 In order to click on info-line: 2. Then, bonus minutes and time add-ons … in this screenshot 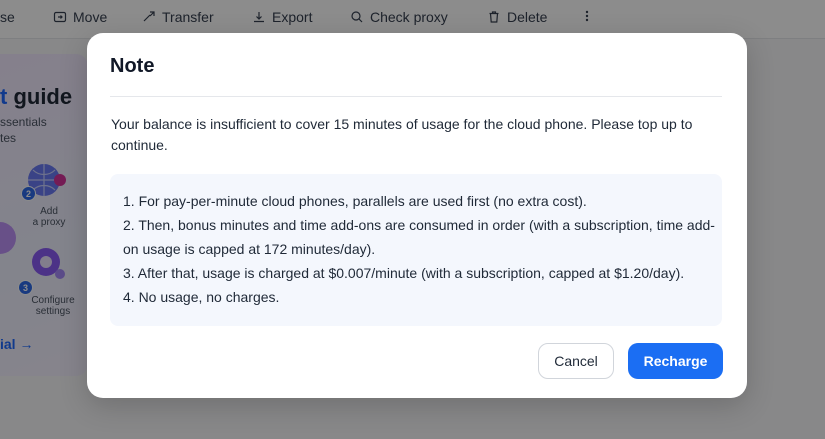, I will do `click(419, 237)`.